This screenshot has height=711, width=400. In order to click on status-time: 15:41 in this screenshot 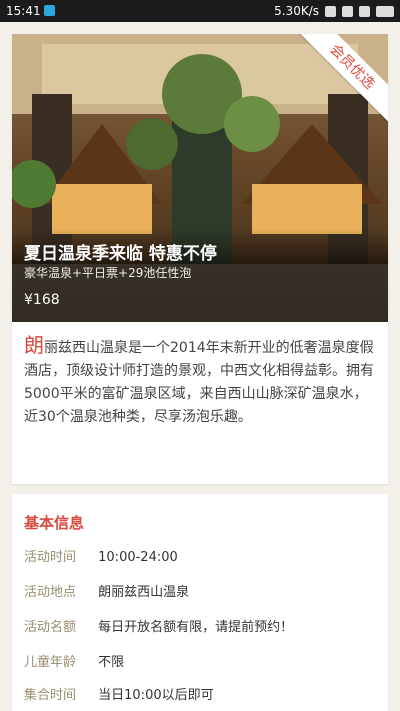, I will do `click(23, 11)`.